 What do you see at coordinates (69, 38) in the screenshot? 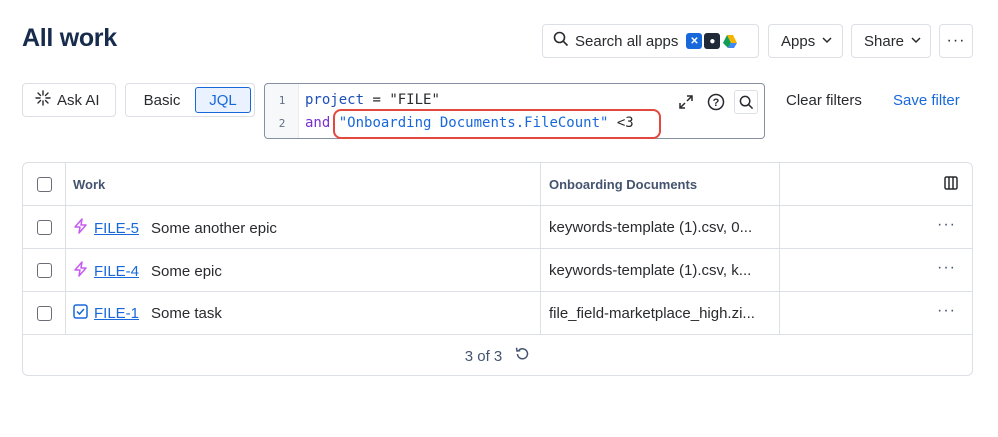
I see `page-title: All work` at bounding box center [69, 38].